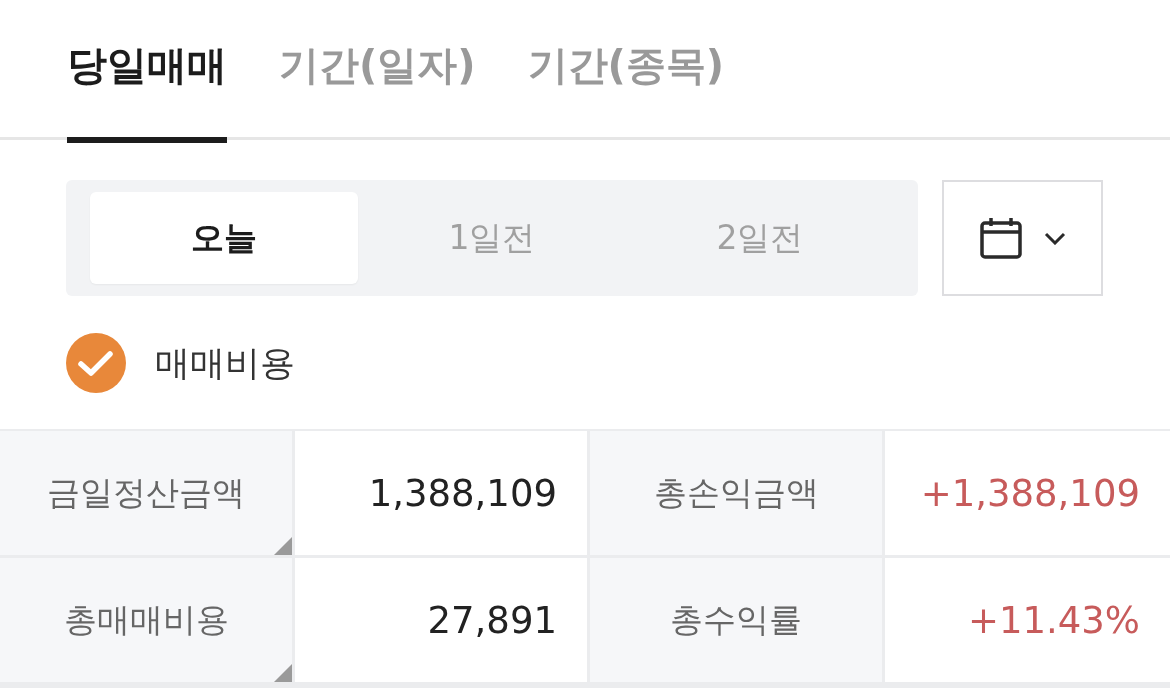 The image size is (1170, 692). I want to click on value-cell: 27,891, so click(441, 620).